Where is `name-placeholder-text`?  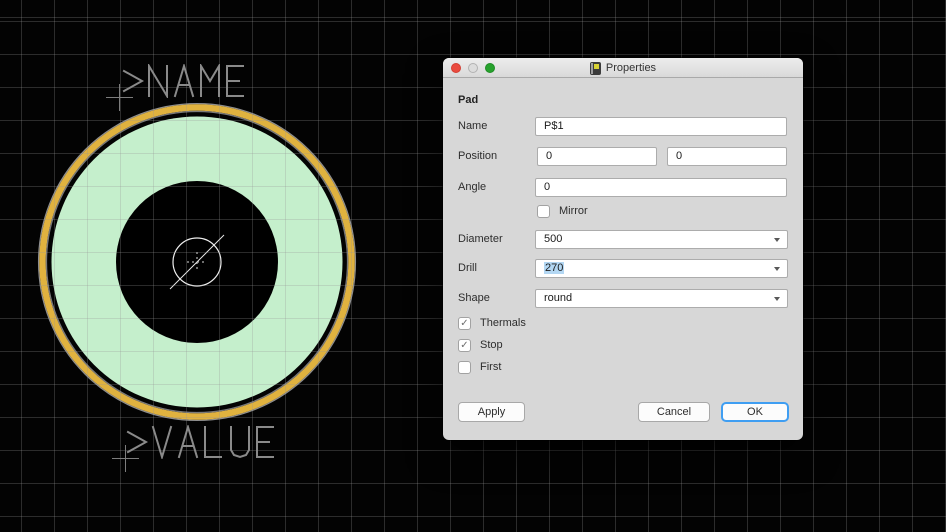 name-placeholder-text is located at coordinates (188, 82).